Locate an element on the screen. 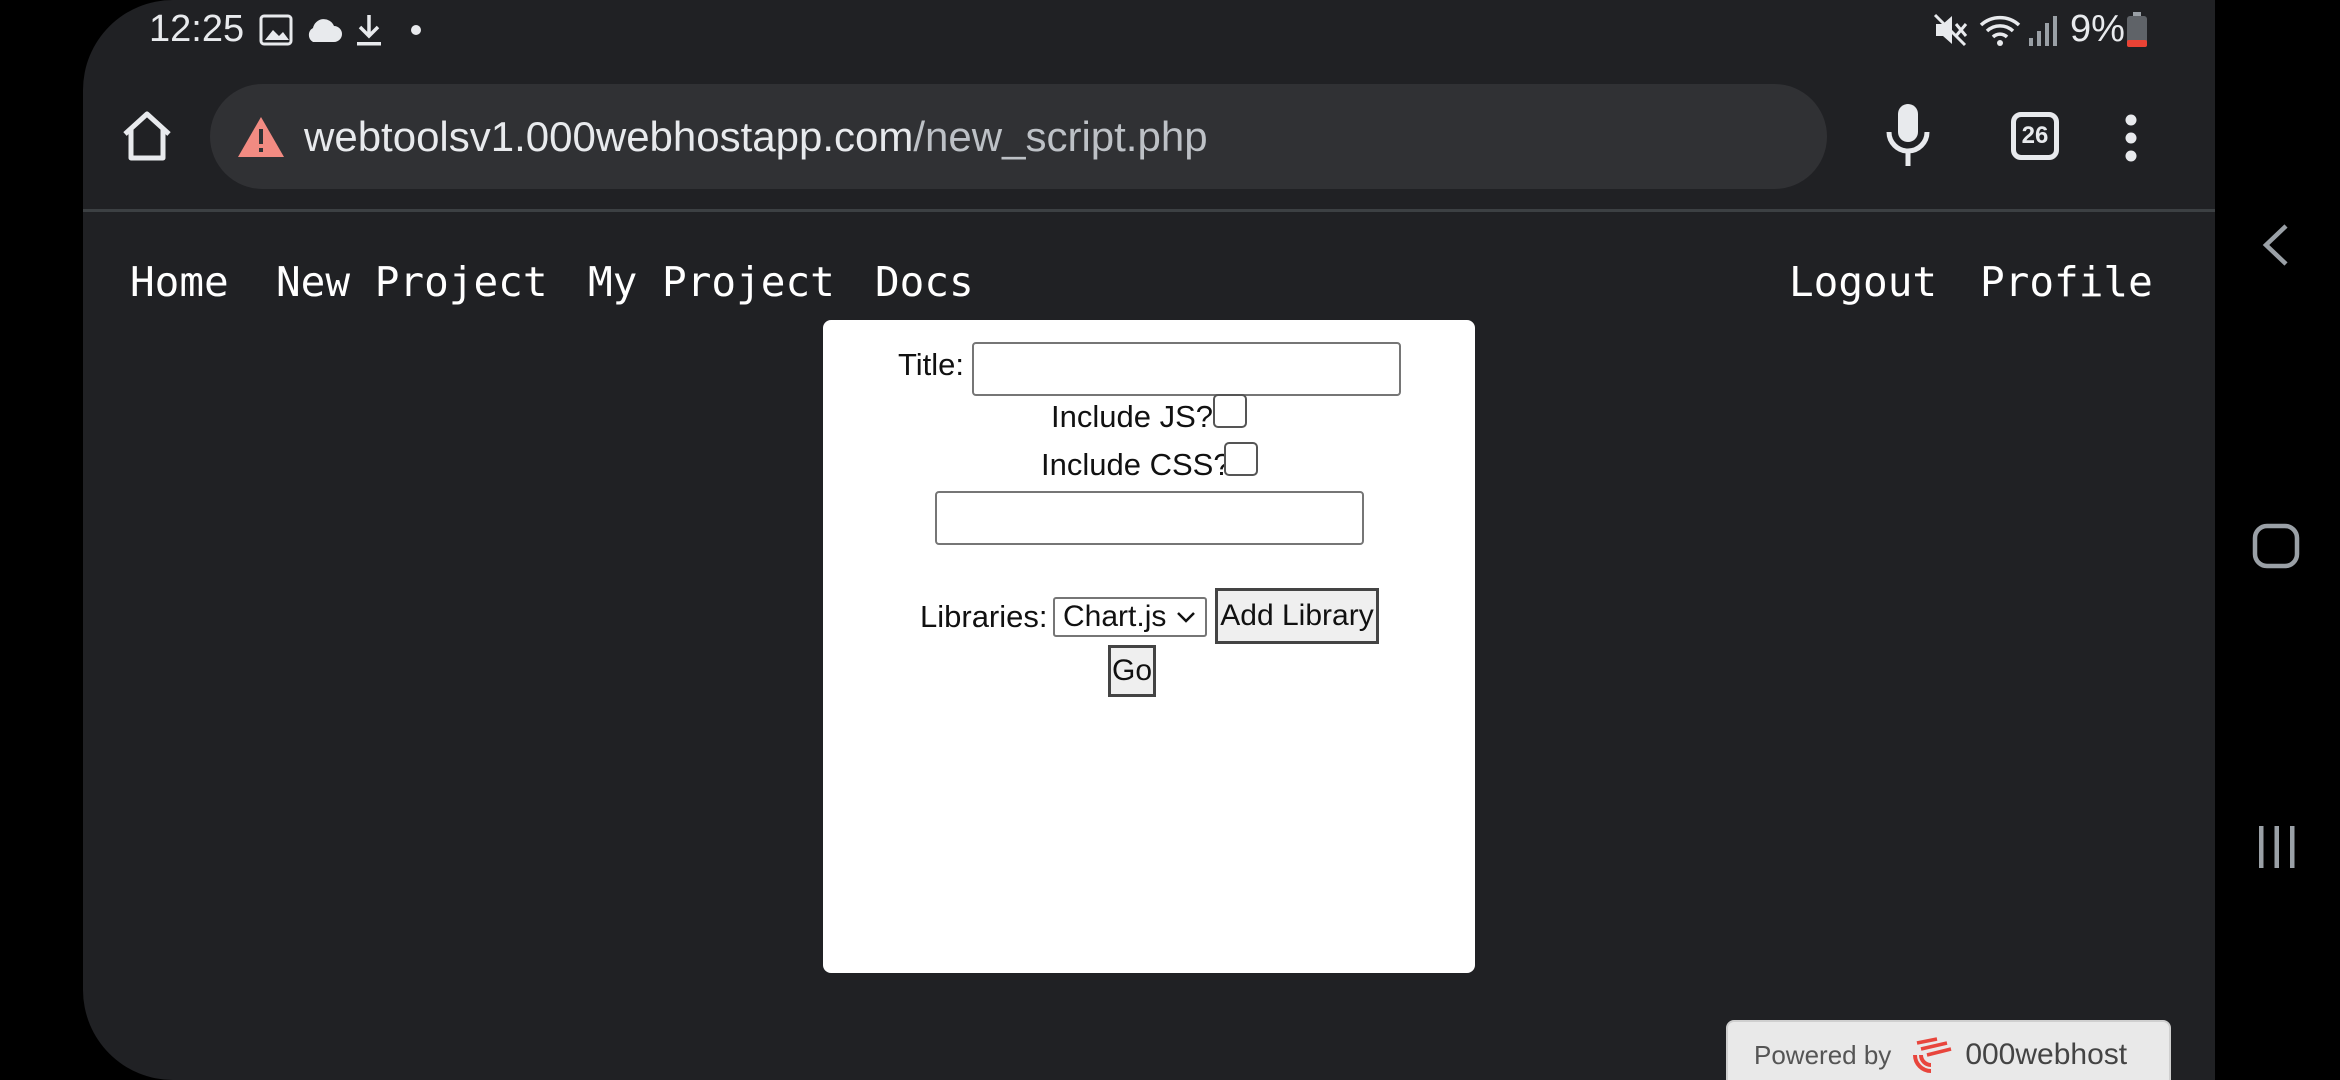  library-select: Chart.js is located at coordinates (1130, 617).